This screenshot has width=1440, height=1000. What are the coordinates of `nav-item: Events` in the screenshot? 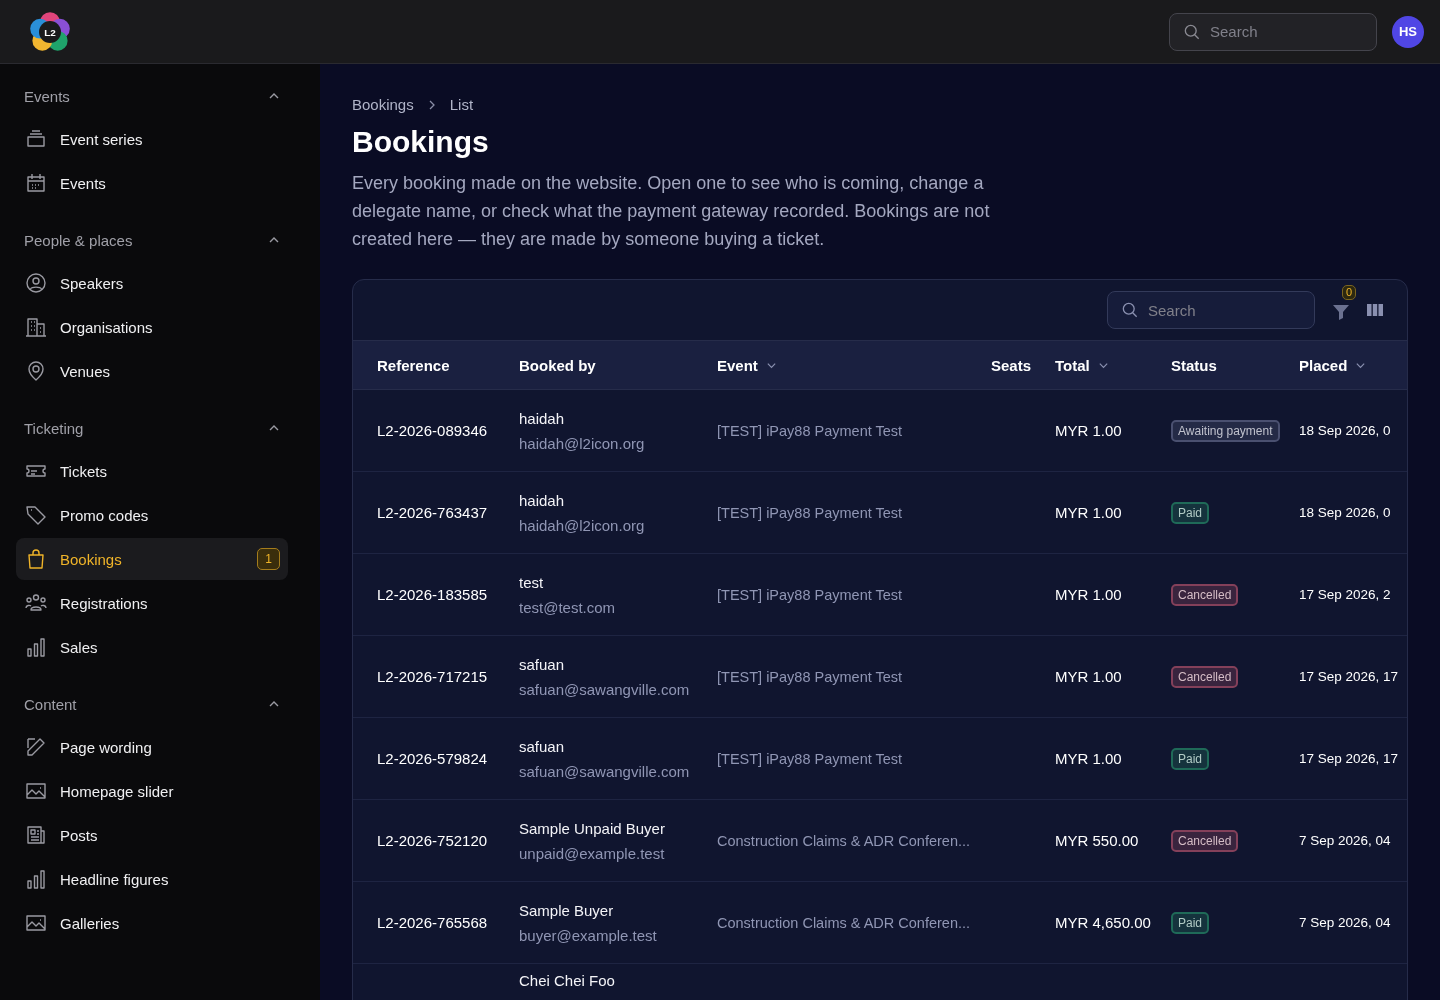 It's located at (152, 183).